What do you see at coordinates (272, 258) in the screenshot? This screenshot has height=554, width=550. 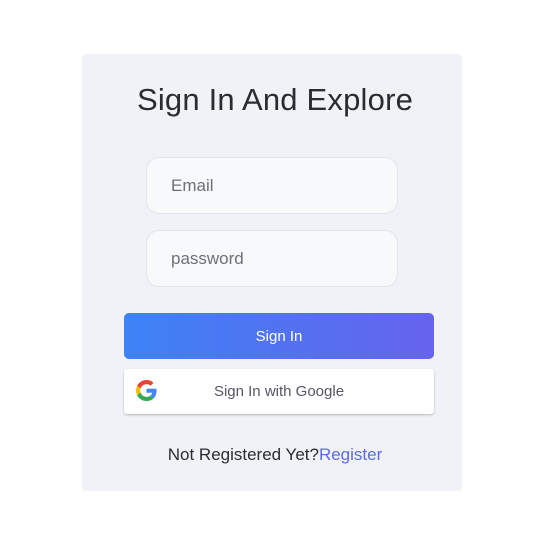 I see `password-field` at bounding box center [272, 258].